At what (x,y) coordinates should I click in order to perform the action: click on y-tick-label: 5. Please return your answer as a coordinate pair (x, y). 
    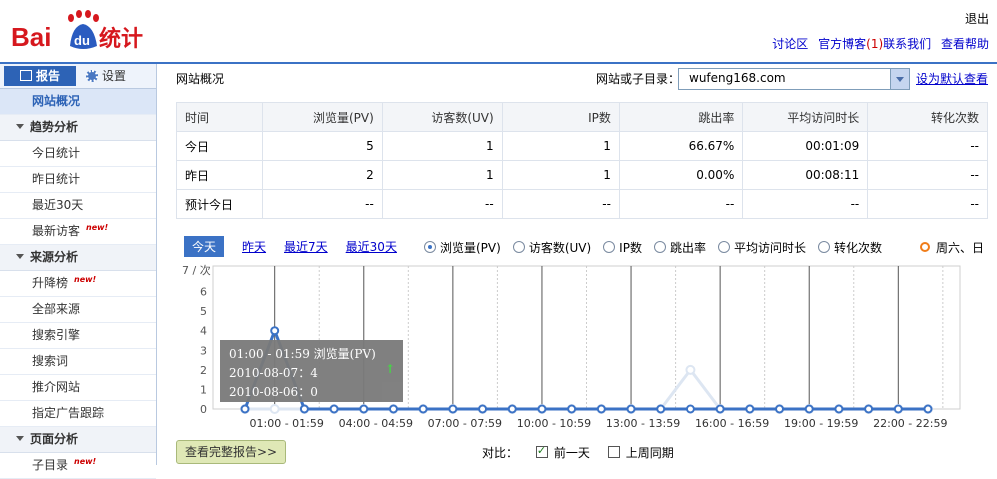
    Looking at the image, I should click on (203, 311).